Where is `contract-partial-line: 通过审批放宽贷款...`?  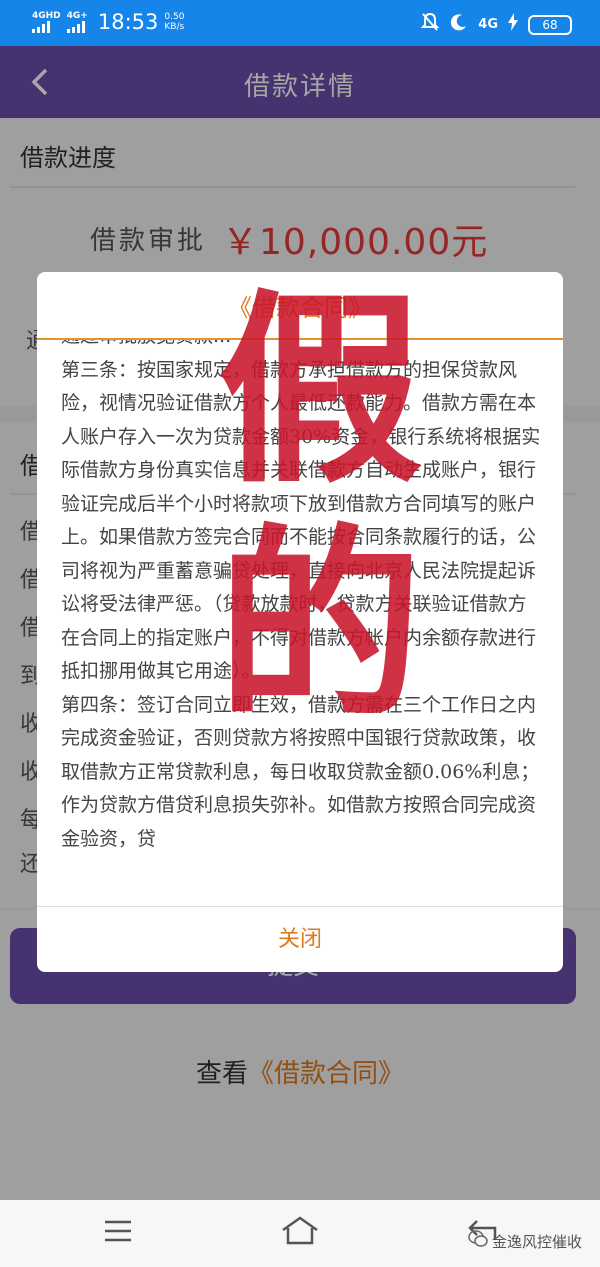 contract-partial-line: 通过审批放宽贷款... is located at coordinates (301, 347).